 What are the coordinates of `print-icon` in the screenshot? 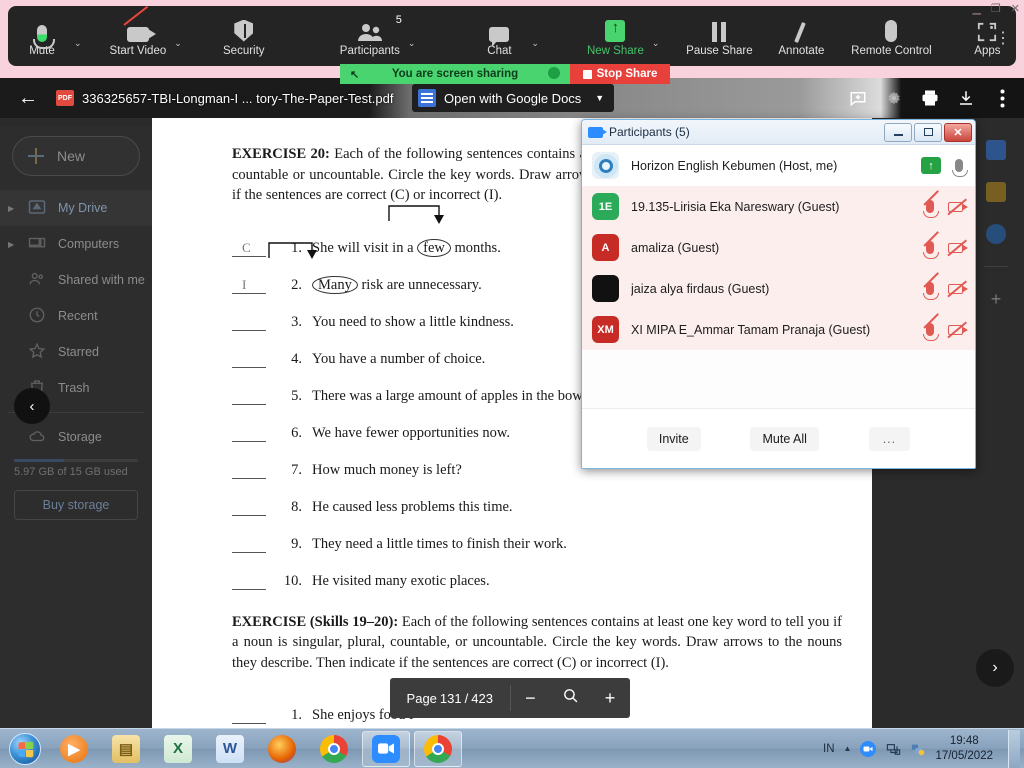 It's located at (930, 98).